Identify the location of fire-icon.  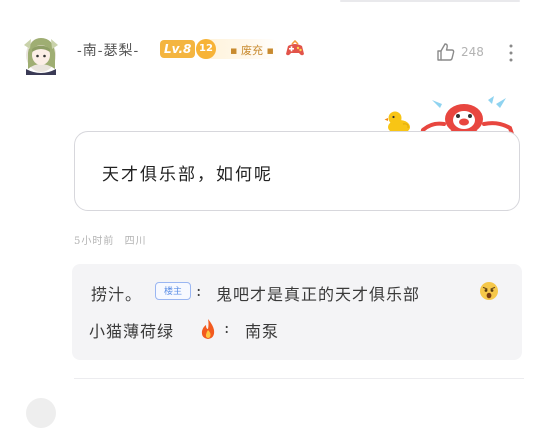
(208, 329).